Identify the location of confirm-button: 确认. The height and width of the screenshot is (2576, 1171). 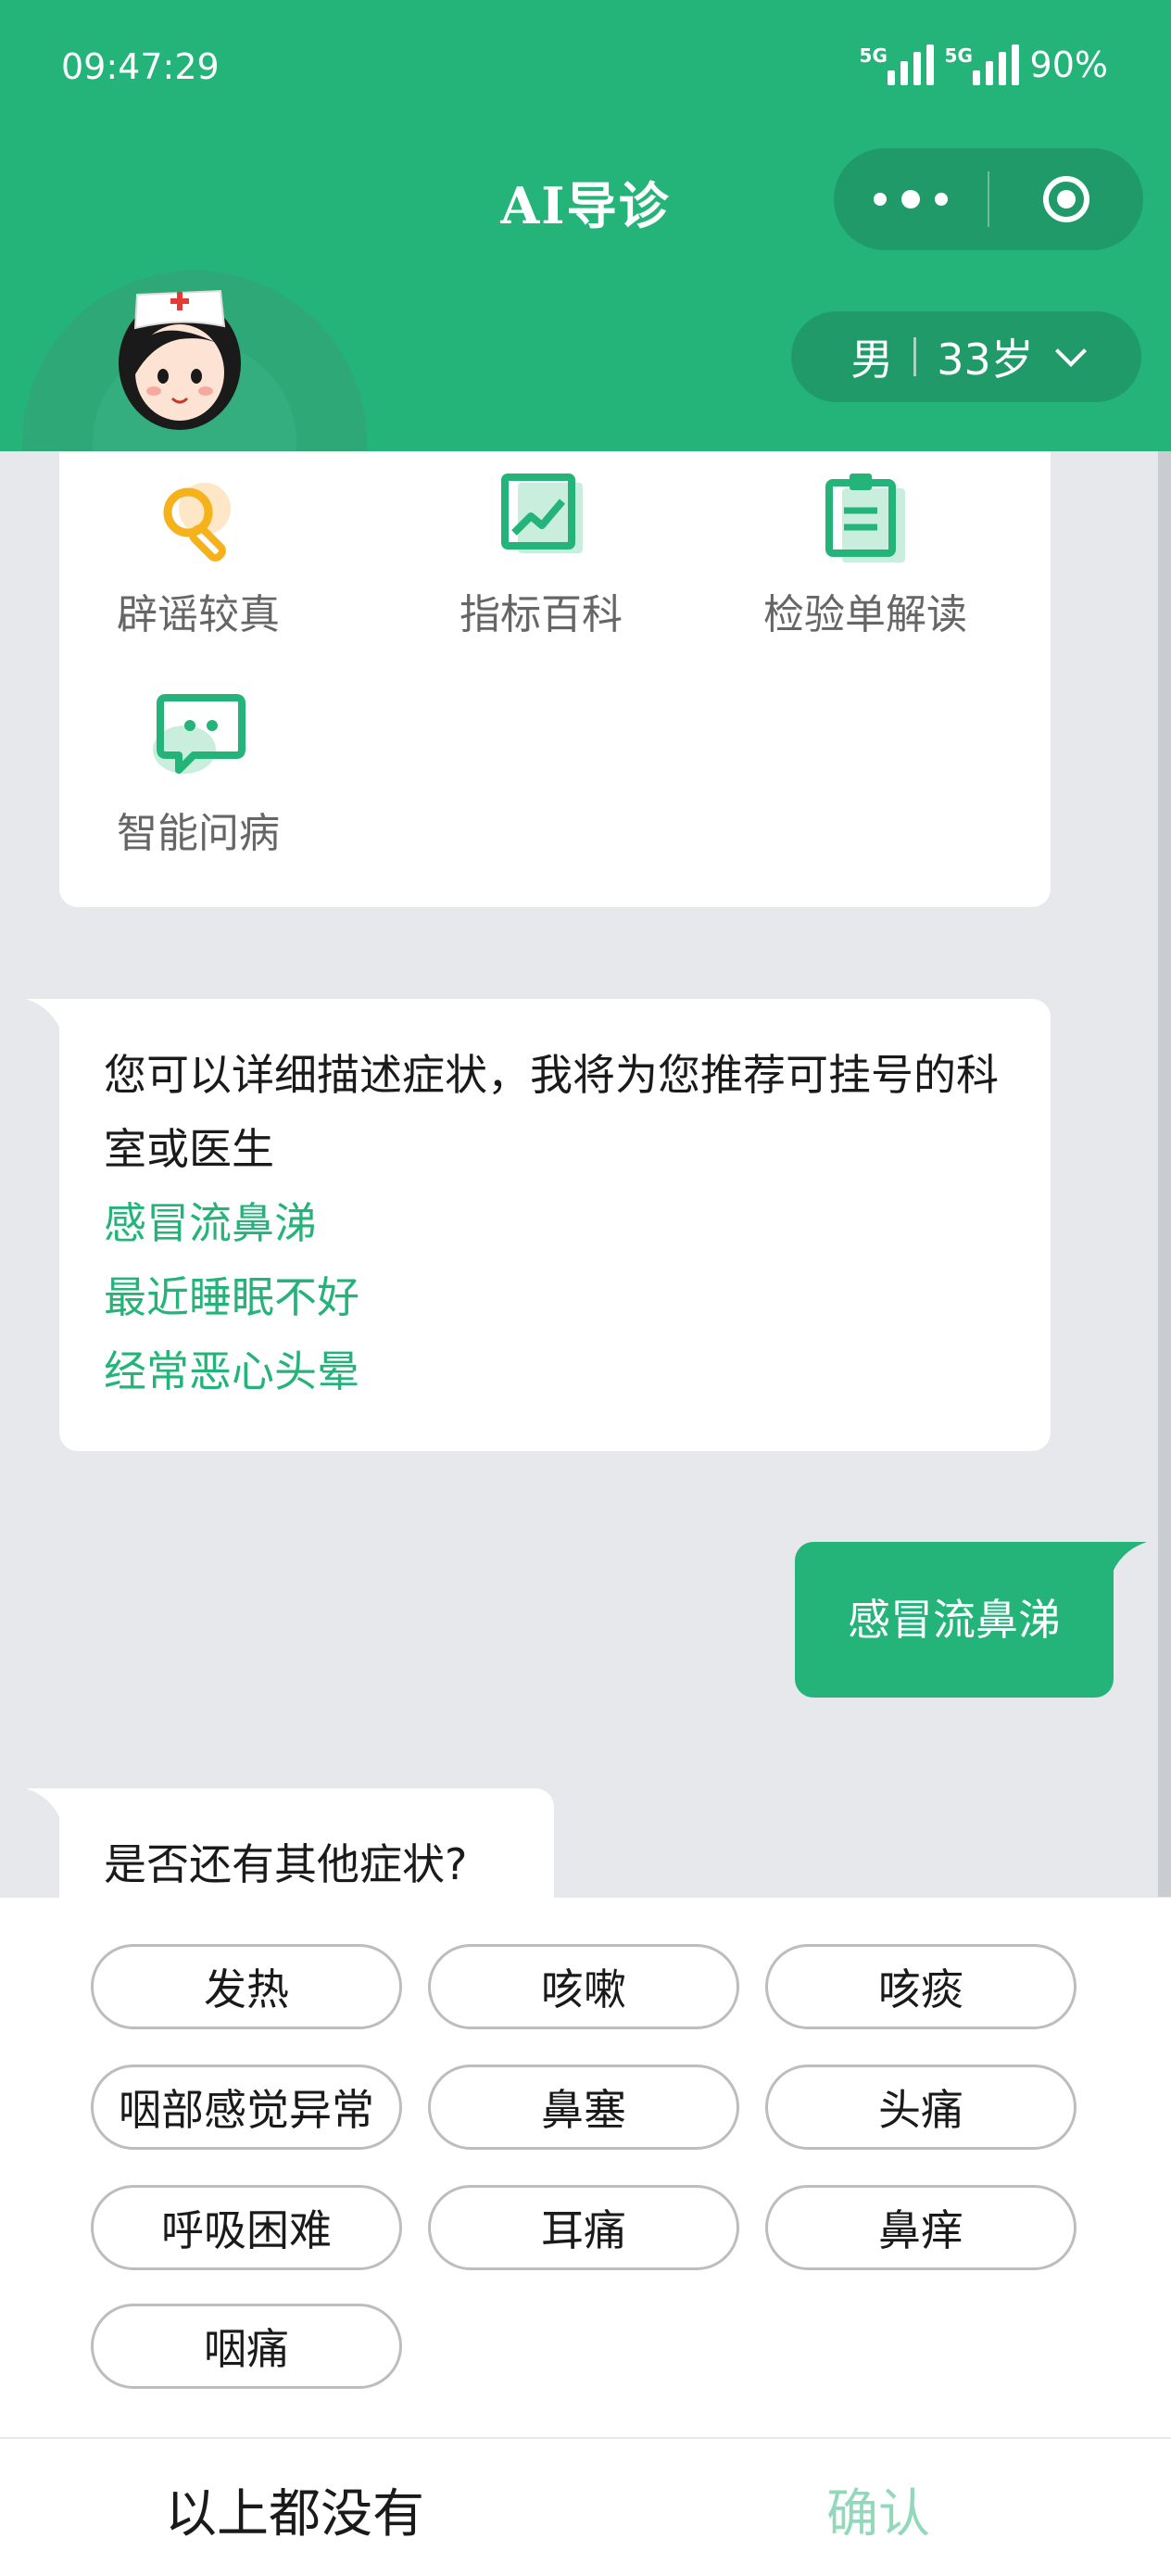
(878, 2509).